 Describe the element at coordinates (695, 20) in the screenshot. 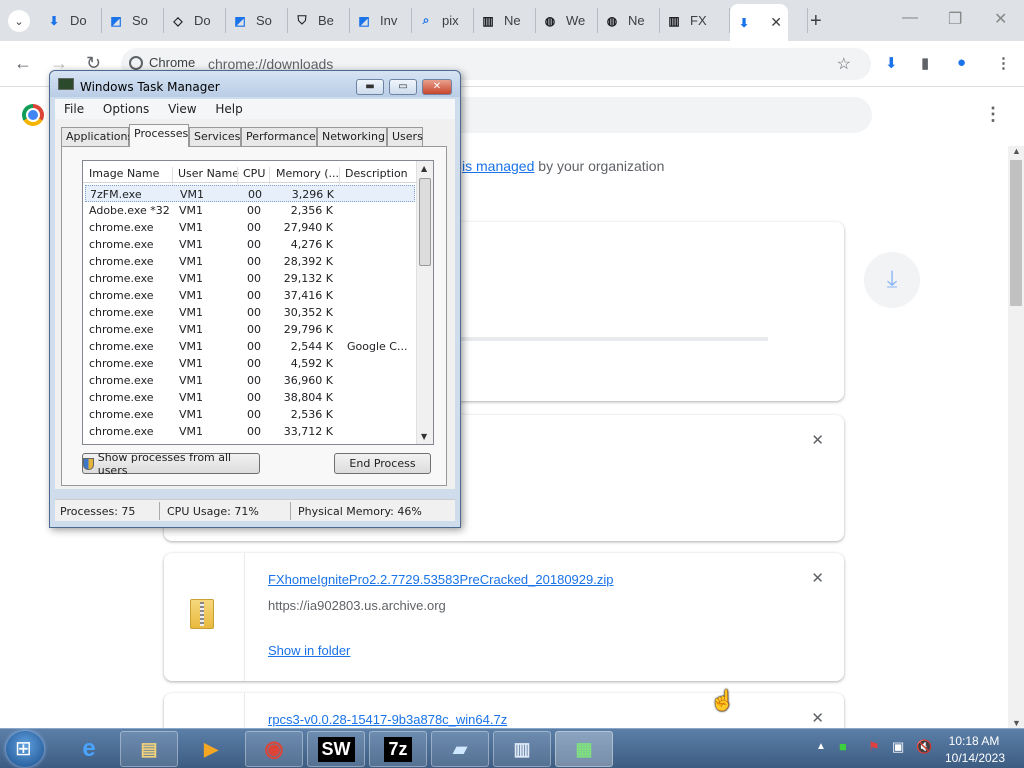

I see `browser-tab: ▥ FX` at that location.